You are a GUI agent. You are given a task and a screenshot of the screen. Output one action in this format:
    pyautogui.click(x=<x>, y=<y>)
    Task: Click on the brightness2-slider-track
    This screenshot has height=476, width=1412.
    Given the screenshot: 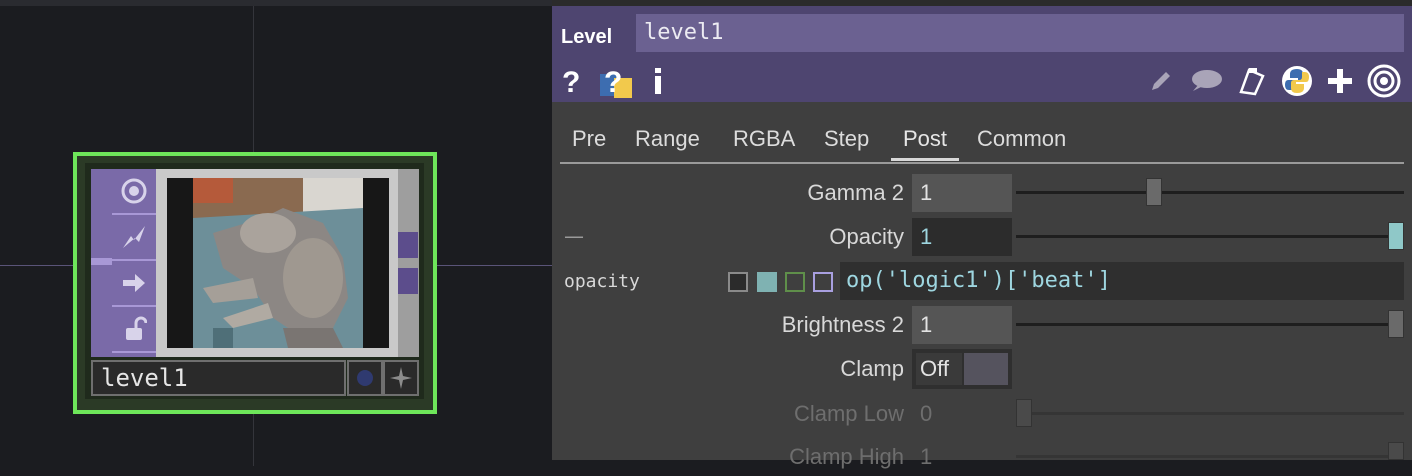 What is the action you would take?
    pyautogui.click(x=1210, y=324)
    